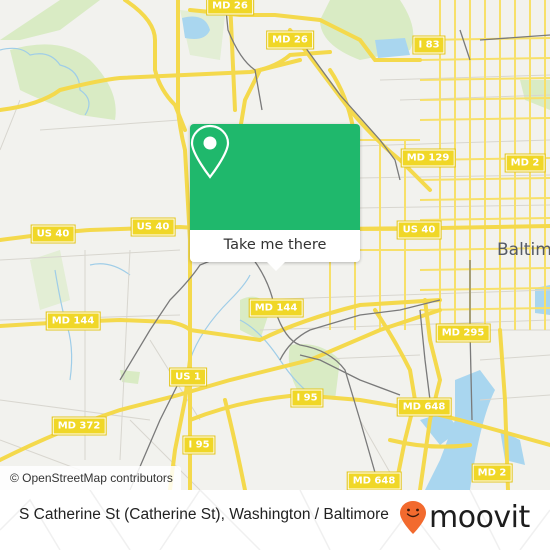  I want to click on moovit-smile-pin-icon, so click(413, 517).